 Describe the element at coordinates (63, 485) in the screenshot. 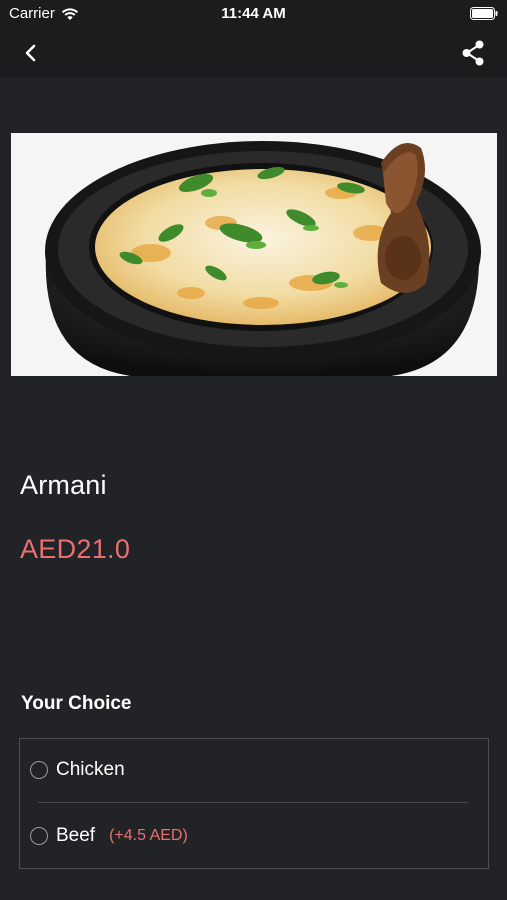

I see `item-name: Armani` at that location.